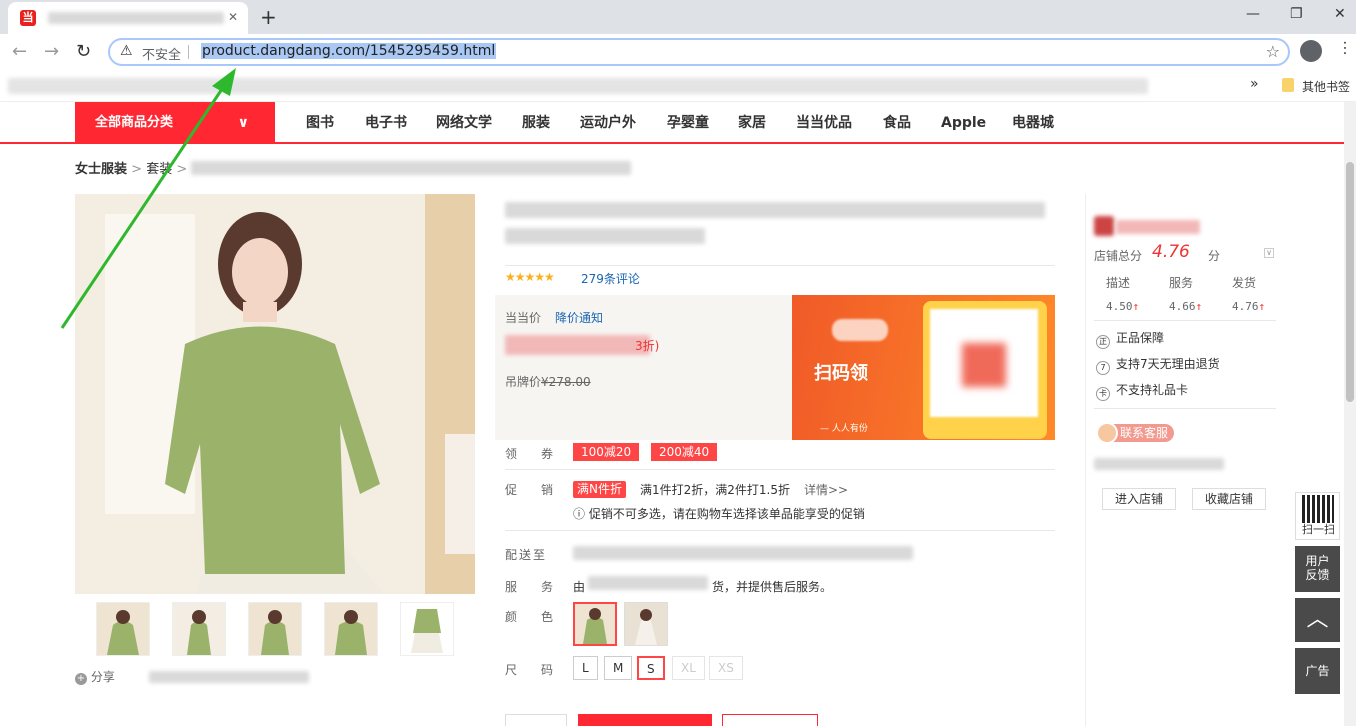  Describe the element at coordinates (1103, 368) in the screenshot. I see `return-icon: 7` at that location.